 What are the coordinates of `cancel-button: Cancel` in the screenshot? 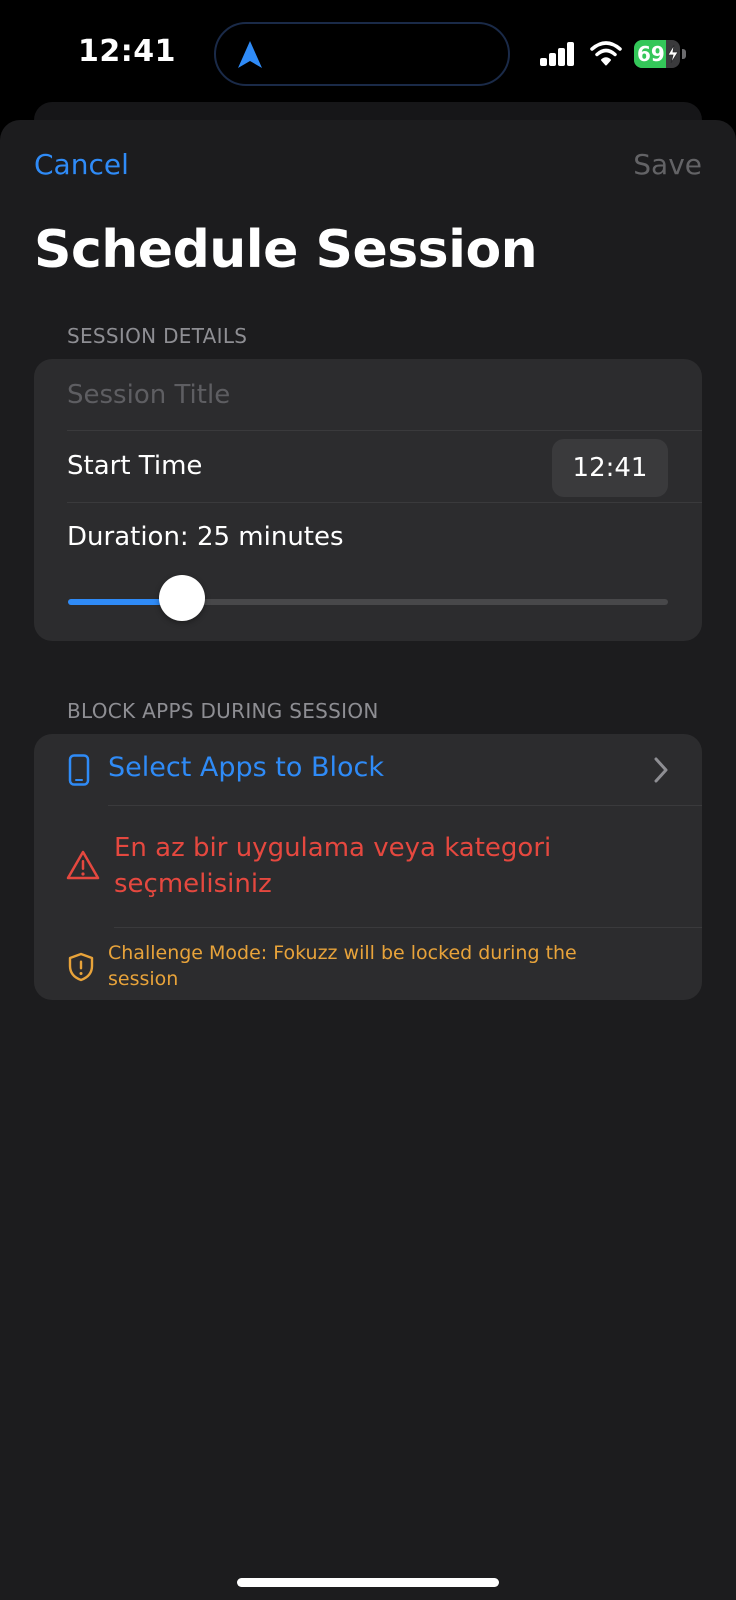 It's located at (81, 164).